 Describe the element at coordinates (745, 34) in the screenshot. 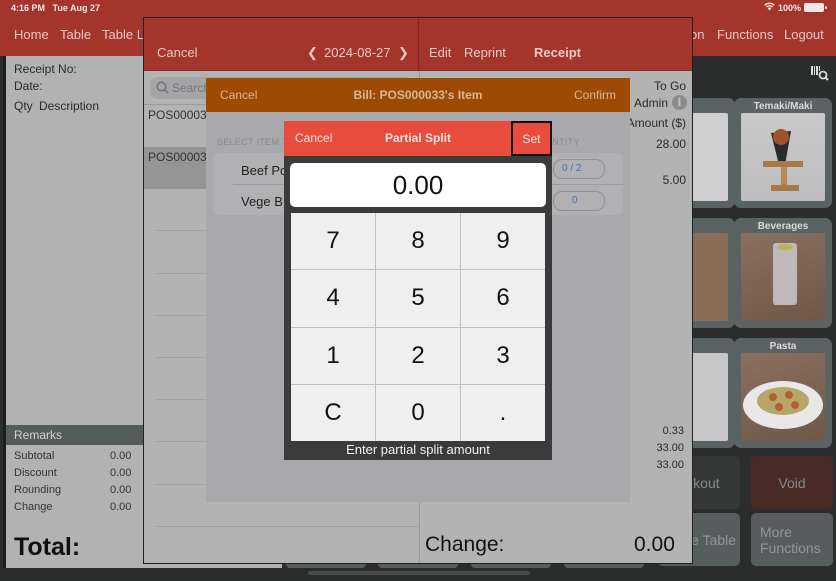

I see `nav-functions: Functions` at that location.